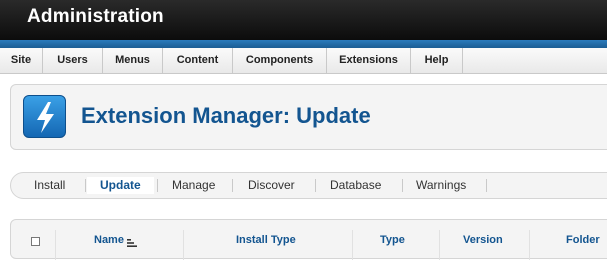 Image resolution: width=607 pixels, height=260 pixels. What do you see at coordinates (355, 185) in the screenshot?
I see `tab-database: Database` at bounding box center [355, 185].